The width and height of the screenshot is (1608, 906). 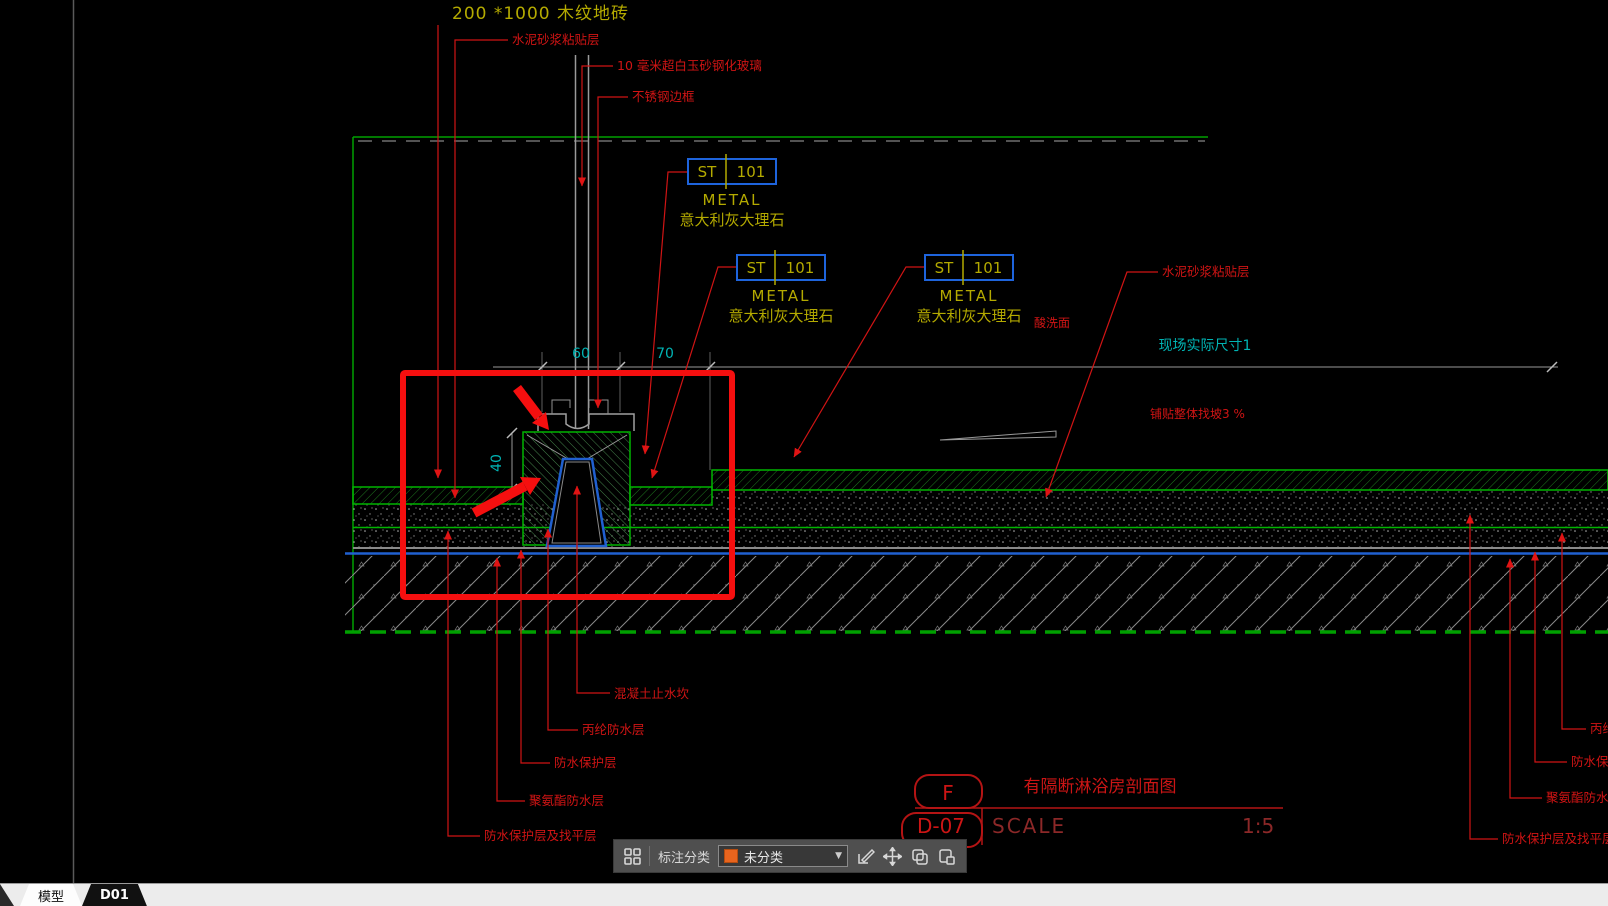 What do you see at coordinates (1101, 384) in the screenshot?
I see `leader-cement-topright` at bounding box center [1101, 384].